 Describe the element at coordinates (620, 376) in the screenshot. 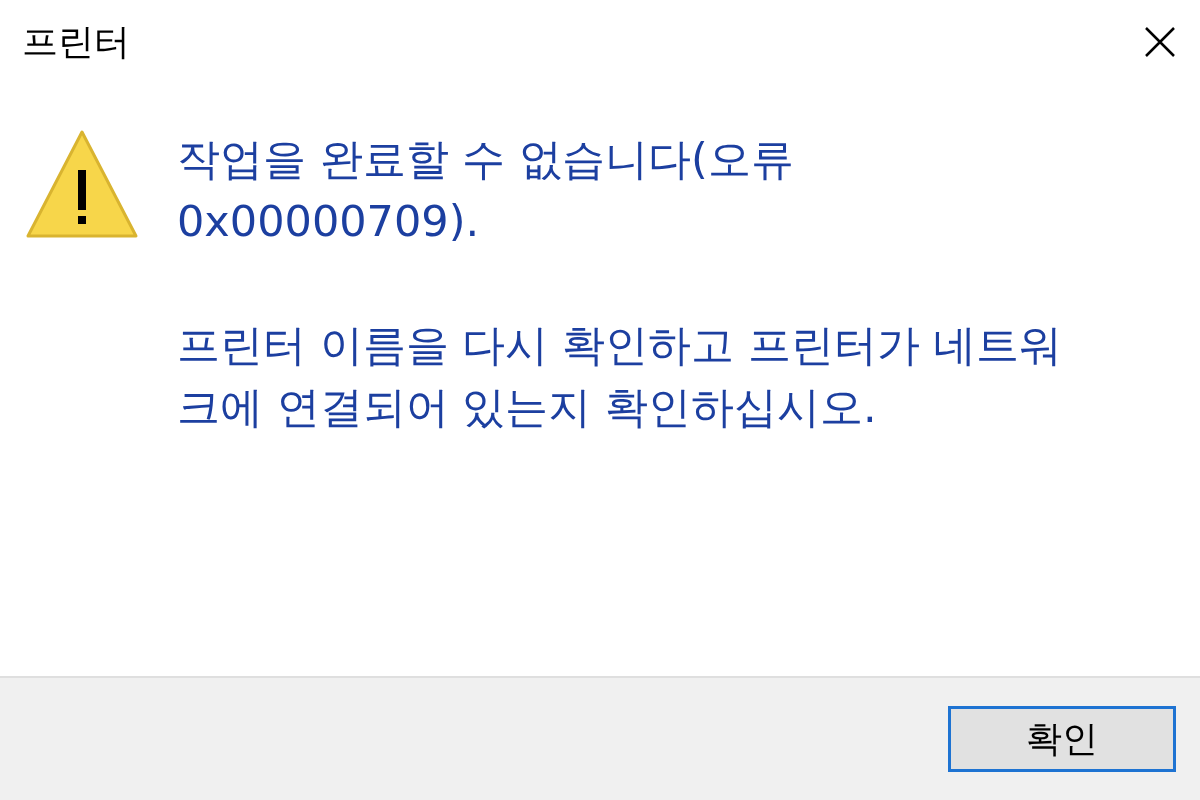

I see `error-detail: 프린터 이름을 다시 확인하고 프린터가 네트워크에 연결되어 있는지 확인하십시오.` at that location.